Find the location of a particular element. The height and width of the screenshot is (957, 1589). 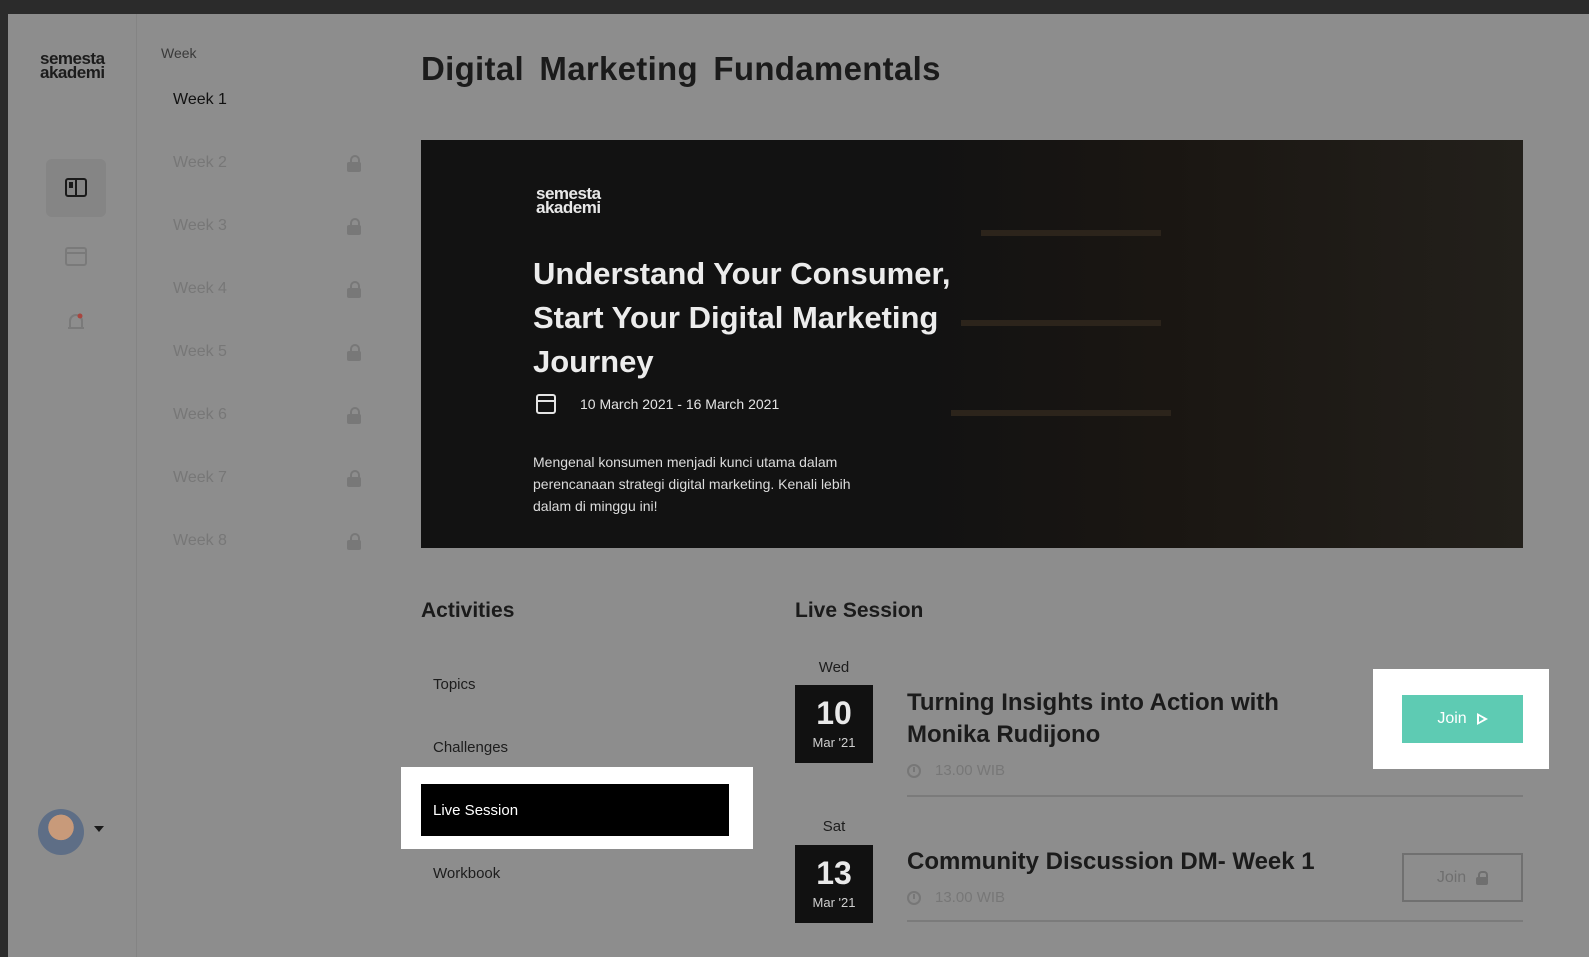

page-title: Digital Marketing Fundamentals is located at coordinates (681, 68).